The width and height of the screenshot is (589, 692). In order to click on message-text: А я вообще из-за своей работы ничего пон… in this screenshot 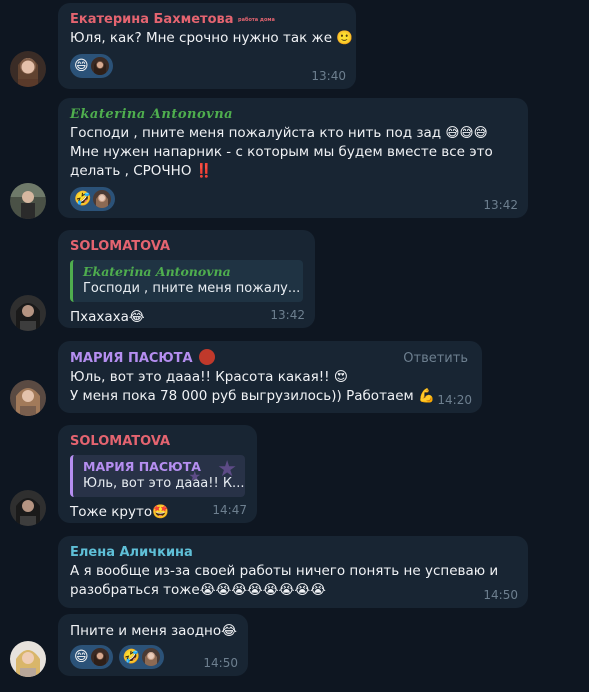, I will do `click(284, 580)`.